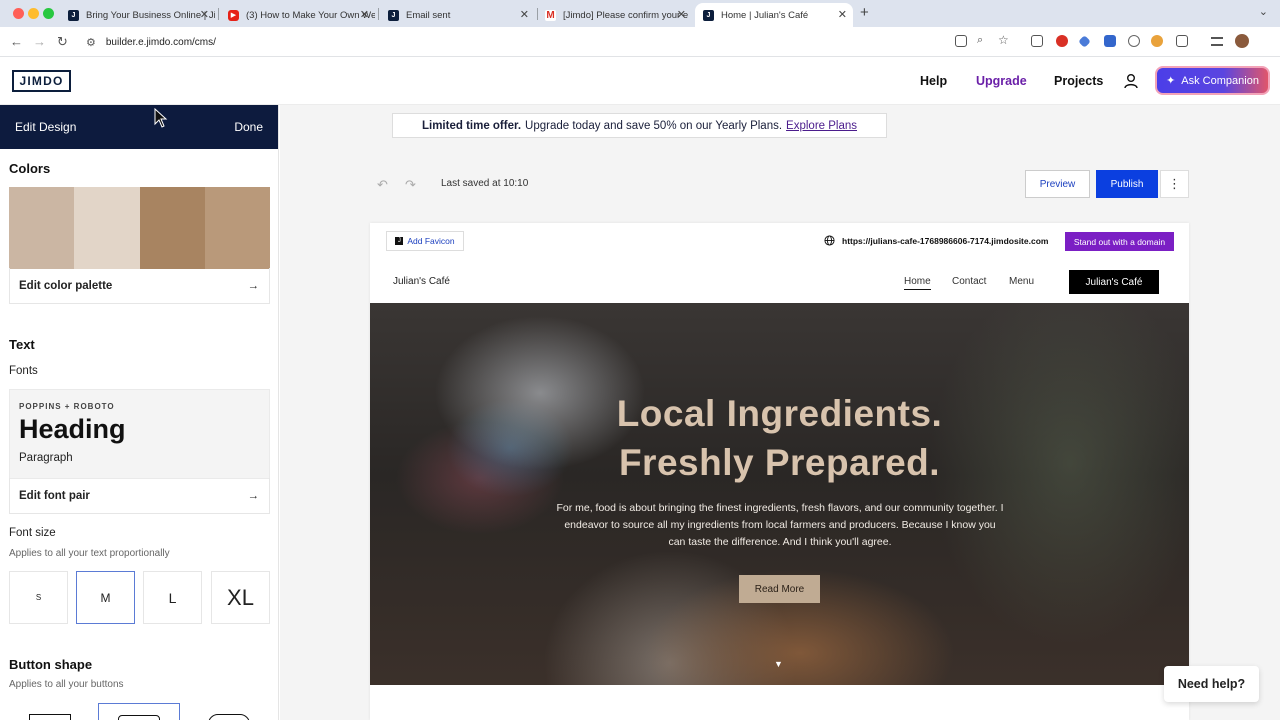 This screenshot has width=1280, height=720. I want to click on edit-color-palette-label: Edit color palette, so click(66, 285).